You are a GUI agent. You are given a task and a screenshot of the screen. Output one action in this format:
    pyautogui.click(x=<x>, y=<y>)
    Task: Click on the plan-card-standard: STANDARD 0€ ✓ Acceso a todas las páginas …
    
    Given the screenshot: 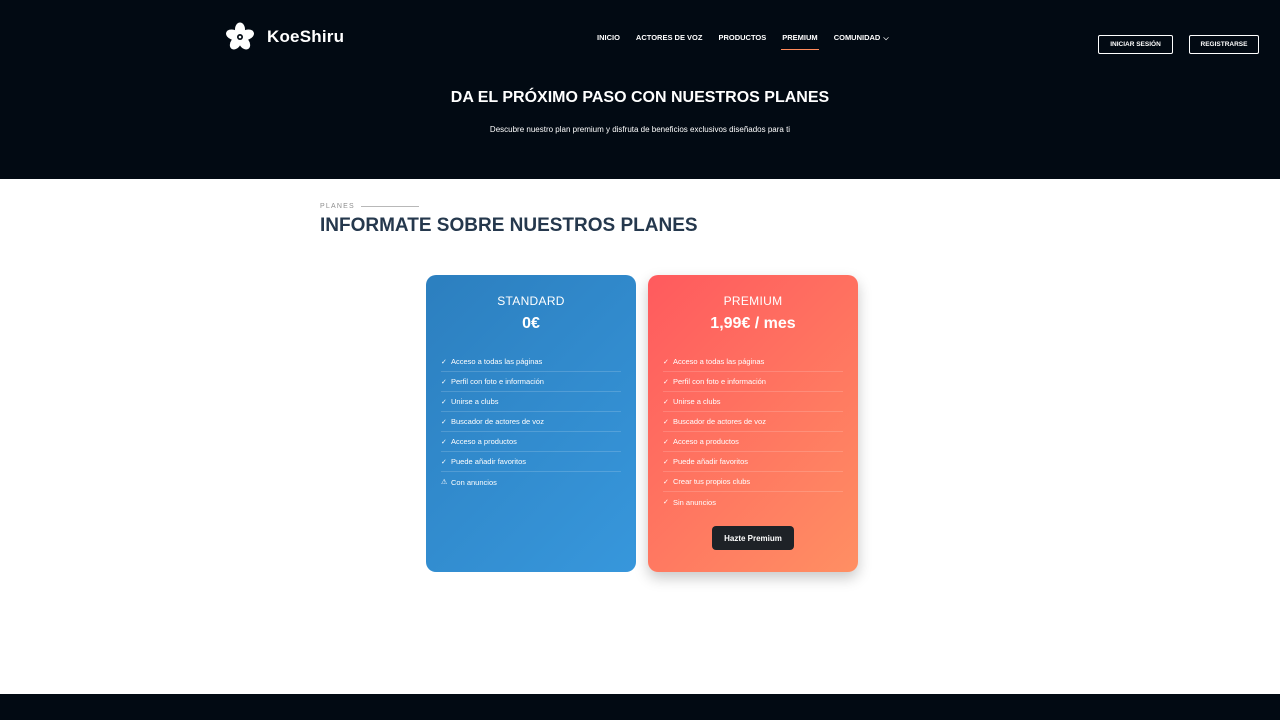 What is the action you would take?
    pyautogui.click(x=531, y=423)
    